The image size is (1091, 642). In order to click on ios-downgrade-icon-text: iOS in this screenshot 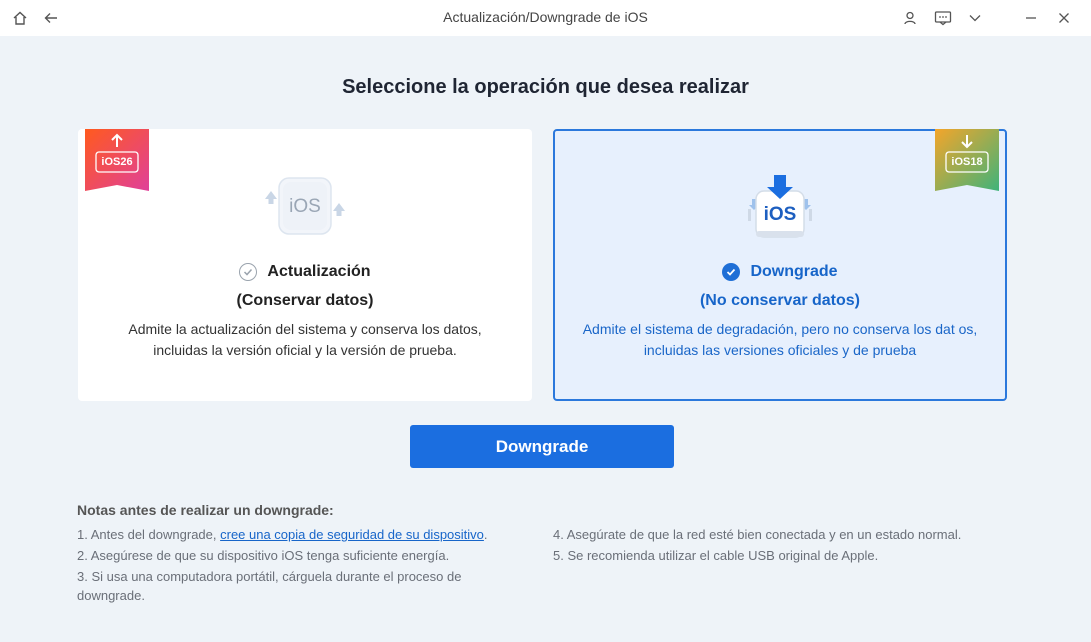, I will do `click(780, 214)`.